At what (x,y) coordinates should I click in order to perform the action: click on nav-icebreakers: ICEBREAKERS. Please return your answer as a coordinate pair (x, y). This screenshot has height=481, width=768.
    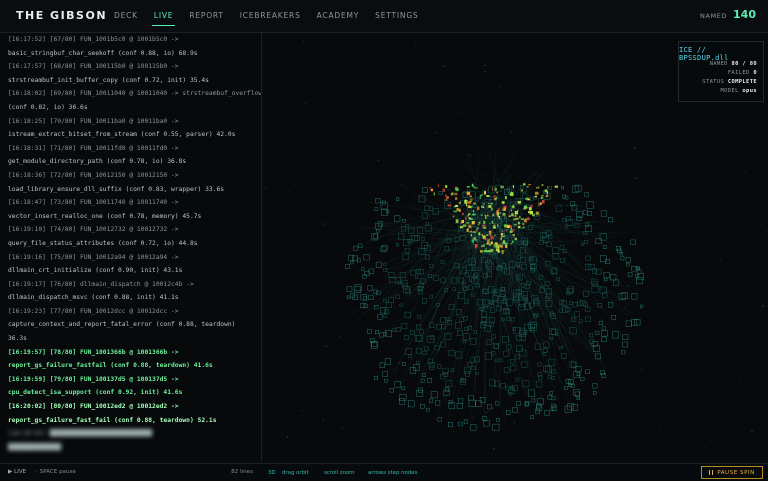
    Looking at the image, I should click on (270, 16).